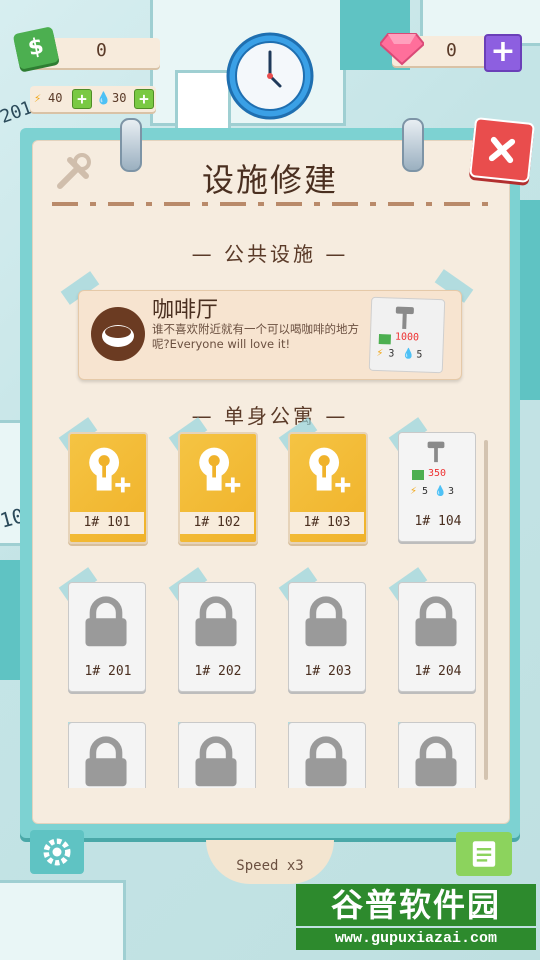 Image resolution: width=540 pixels, height=960 pixels. What do you see at coordinates (108, 671) in the screenshot?
I see `room-label: 1# 201` at bounding box center [108, 671].